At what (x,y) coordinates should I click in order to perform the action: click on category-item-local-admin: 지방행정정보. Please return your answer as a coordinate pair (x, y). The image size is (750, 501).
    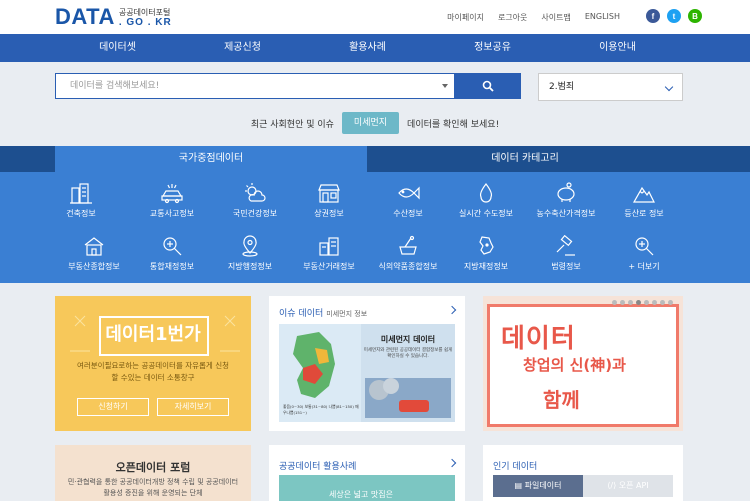
    Looking at the image, I should click on (250, 253).